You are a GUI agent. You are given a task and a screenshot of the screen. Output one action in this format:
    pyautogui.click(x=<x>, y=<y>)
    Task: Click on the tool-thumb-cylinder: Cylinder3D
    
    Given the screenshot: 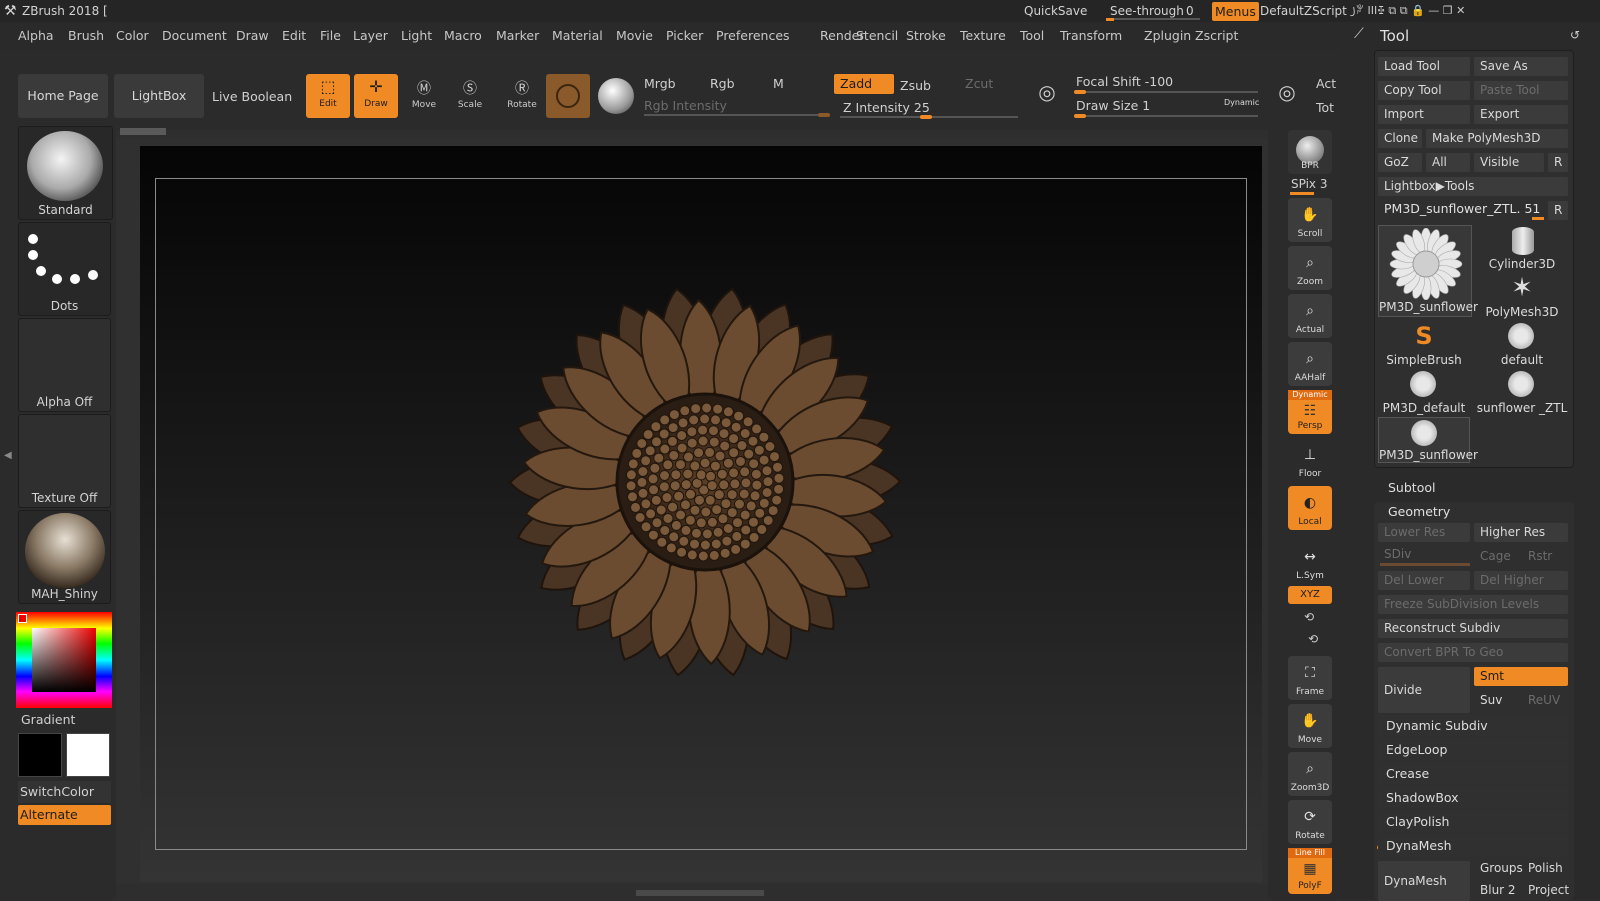 What is the action you would take?
    pyautogui.click(x=1522, y=248)
    